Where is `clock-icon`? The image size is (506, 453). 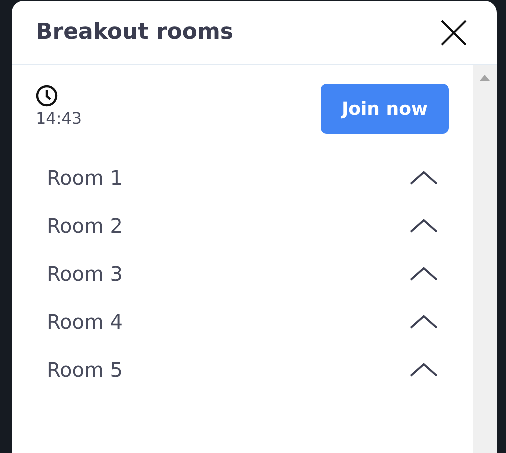 clock-icon is located at coordinates (47, 96).